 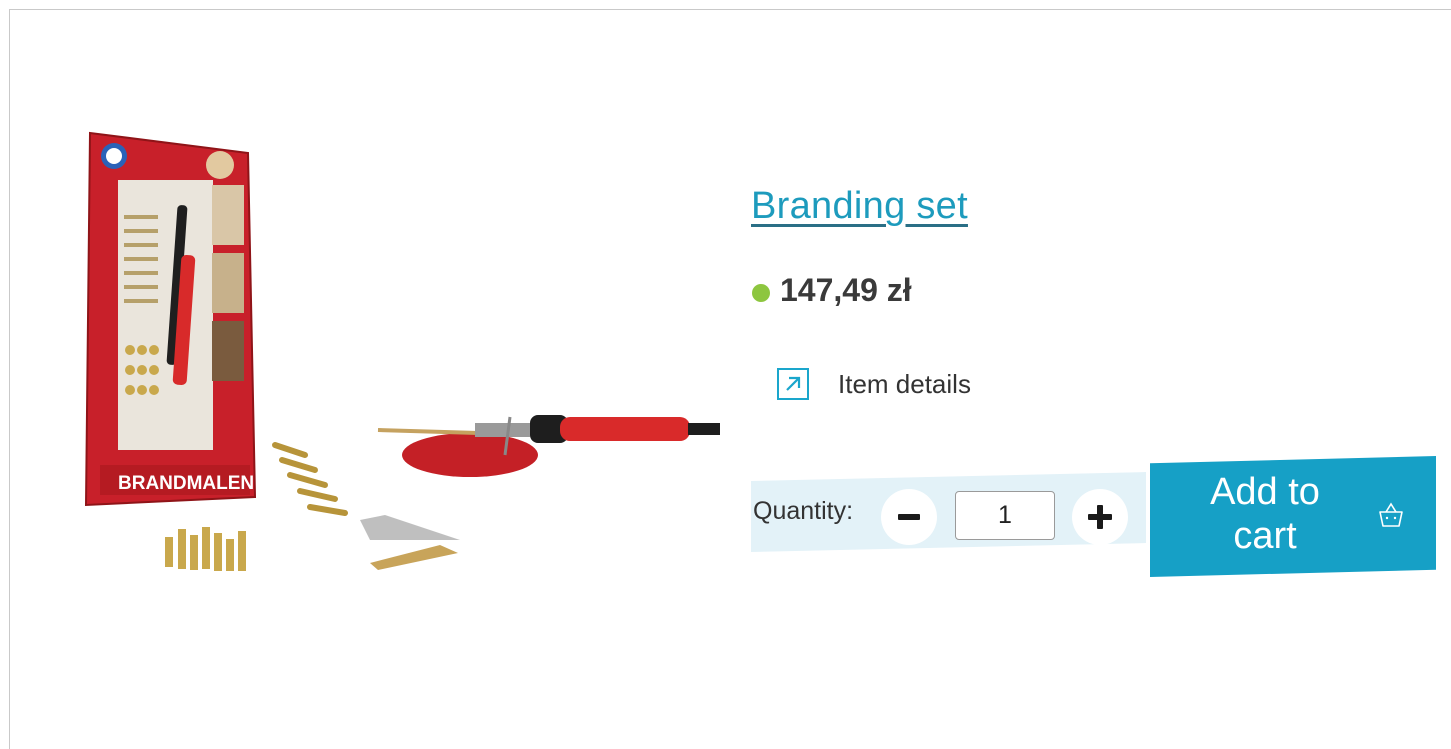 I want to click on product-price: 147,49 zł, so click(x=846, y=290).